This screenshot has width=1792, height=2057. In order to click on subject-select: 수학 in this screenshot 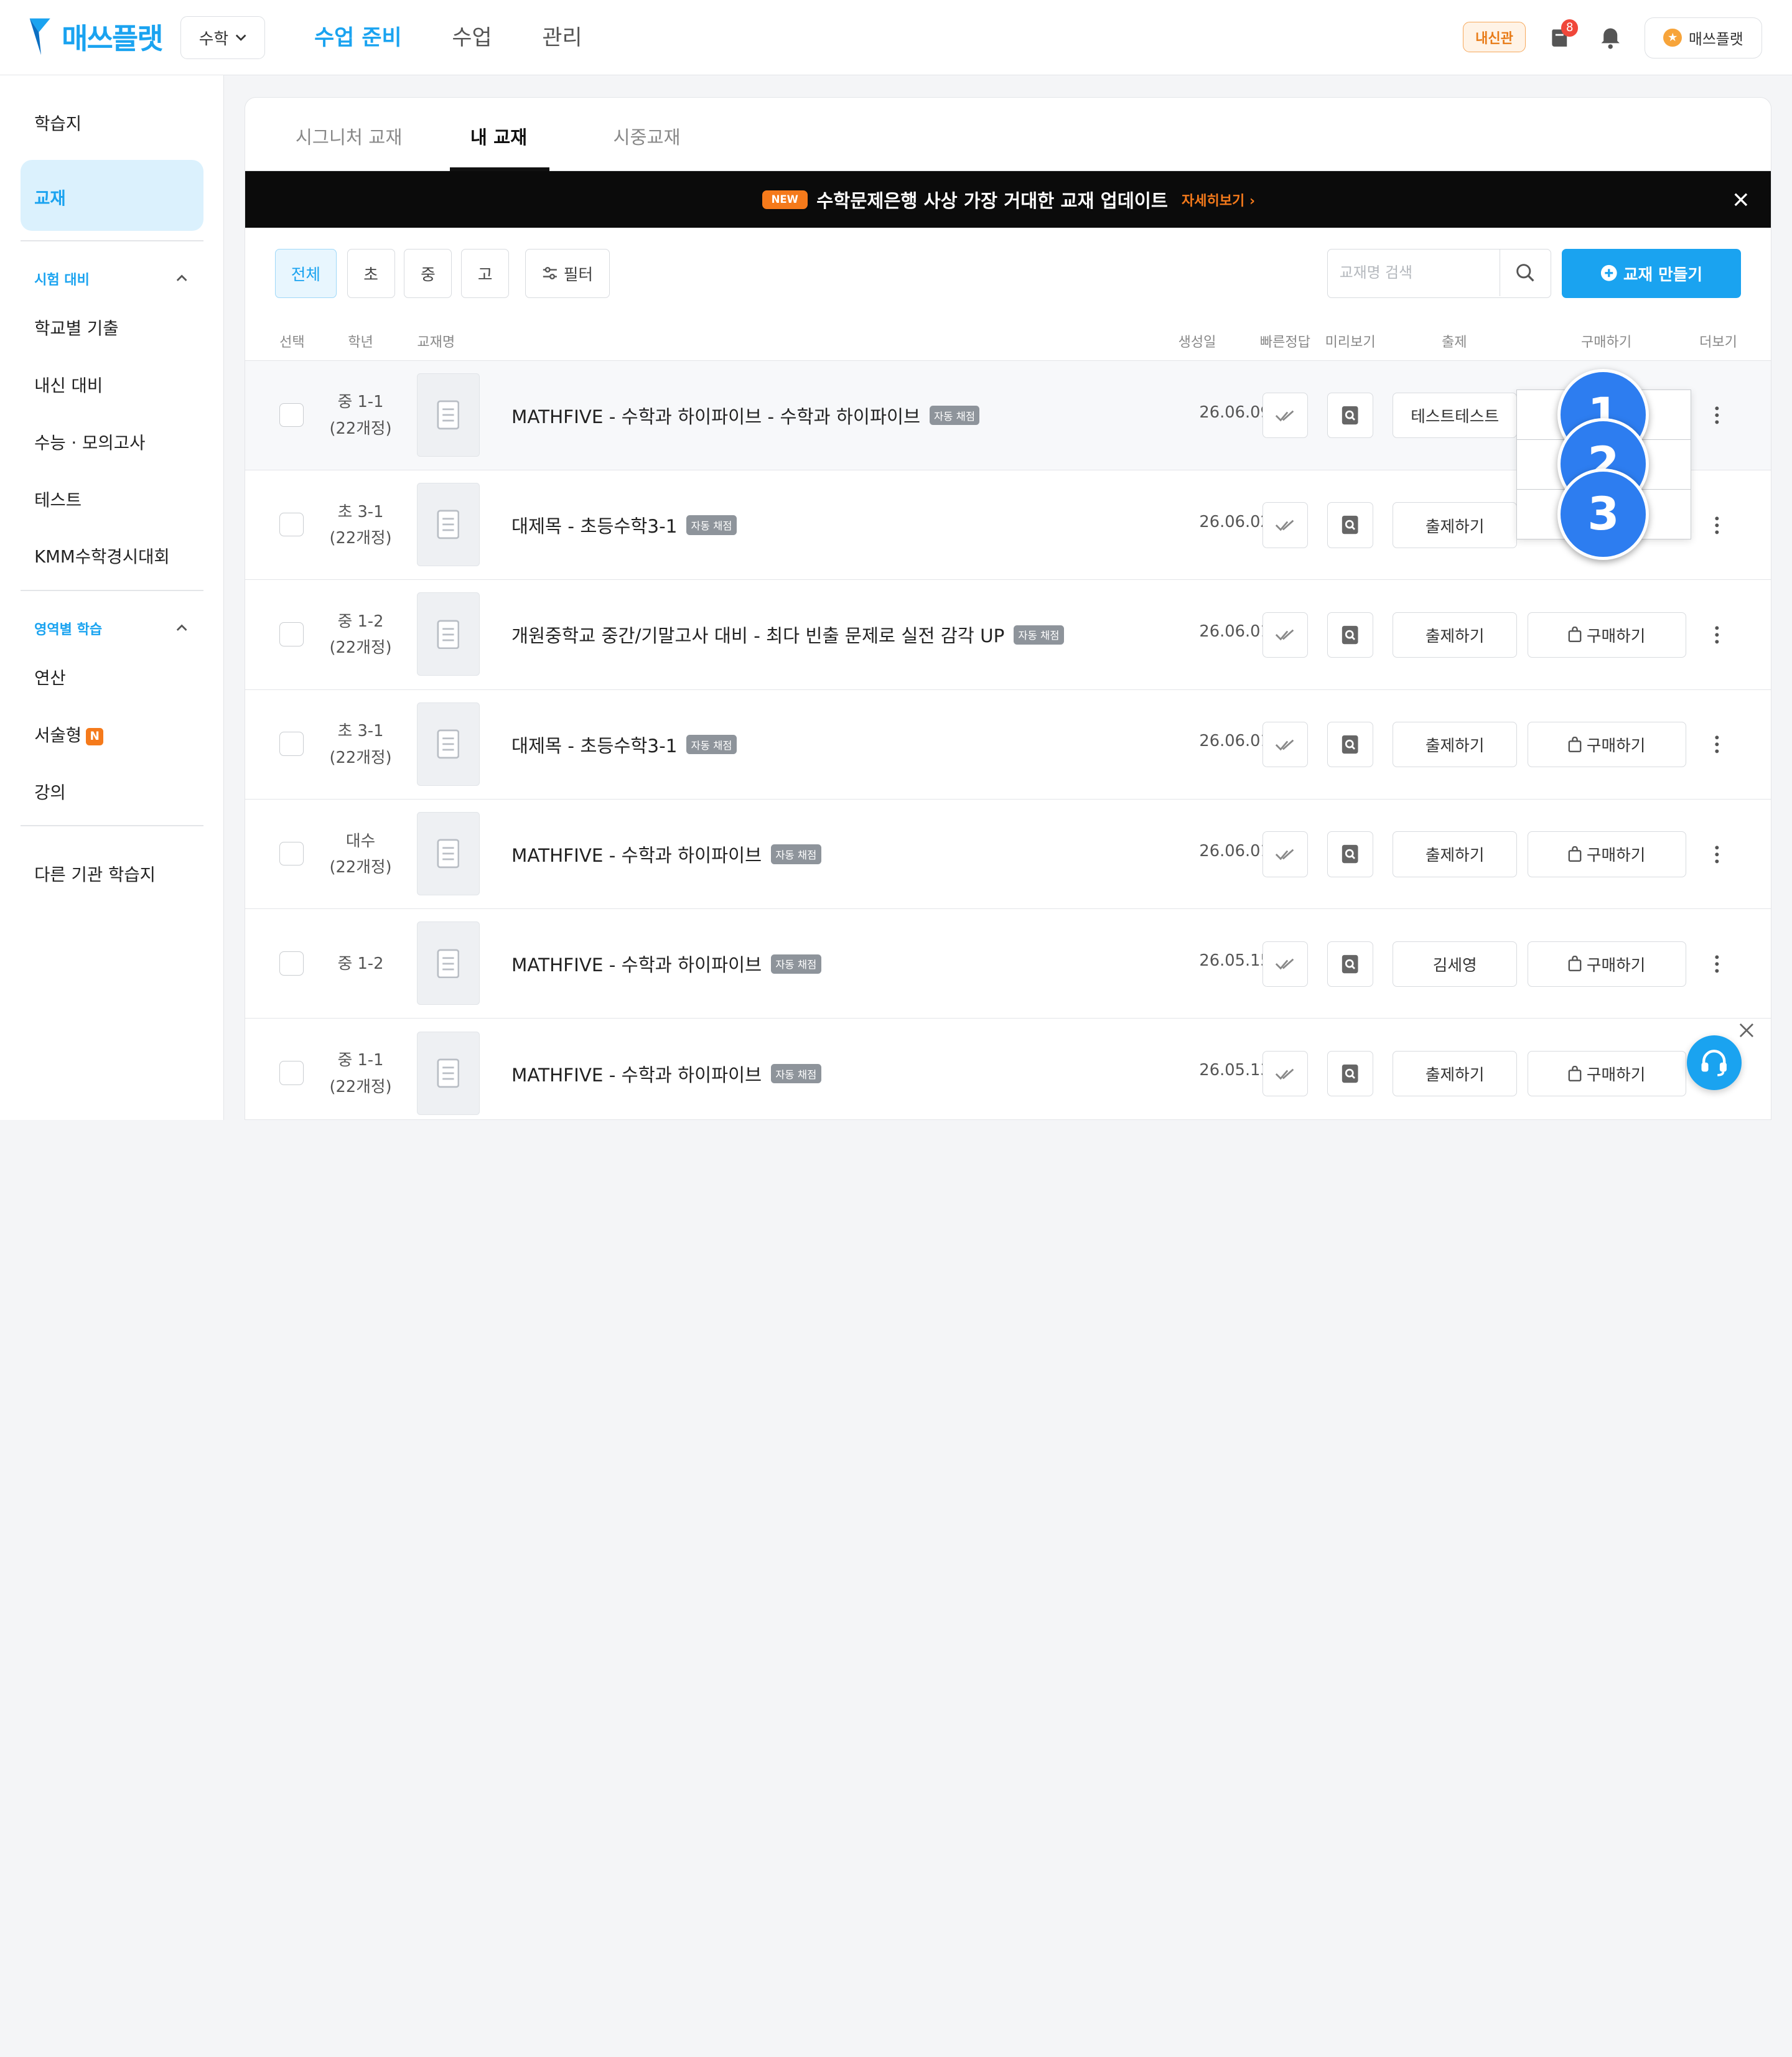, I will do `click(223, 38)`.